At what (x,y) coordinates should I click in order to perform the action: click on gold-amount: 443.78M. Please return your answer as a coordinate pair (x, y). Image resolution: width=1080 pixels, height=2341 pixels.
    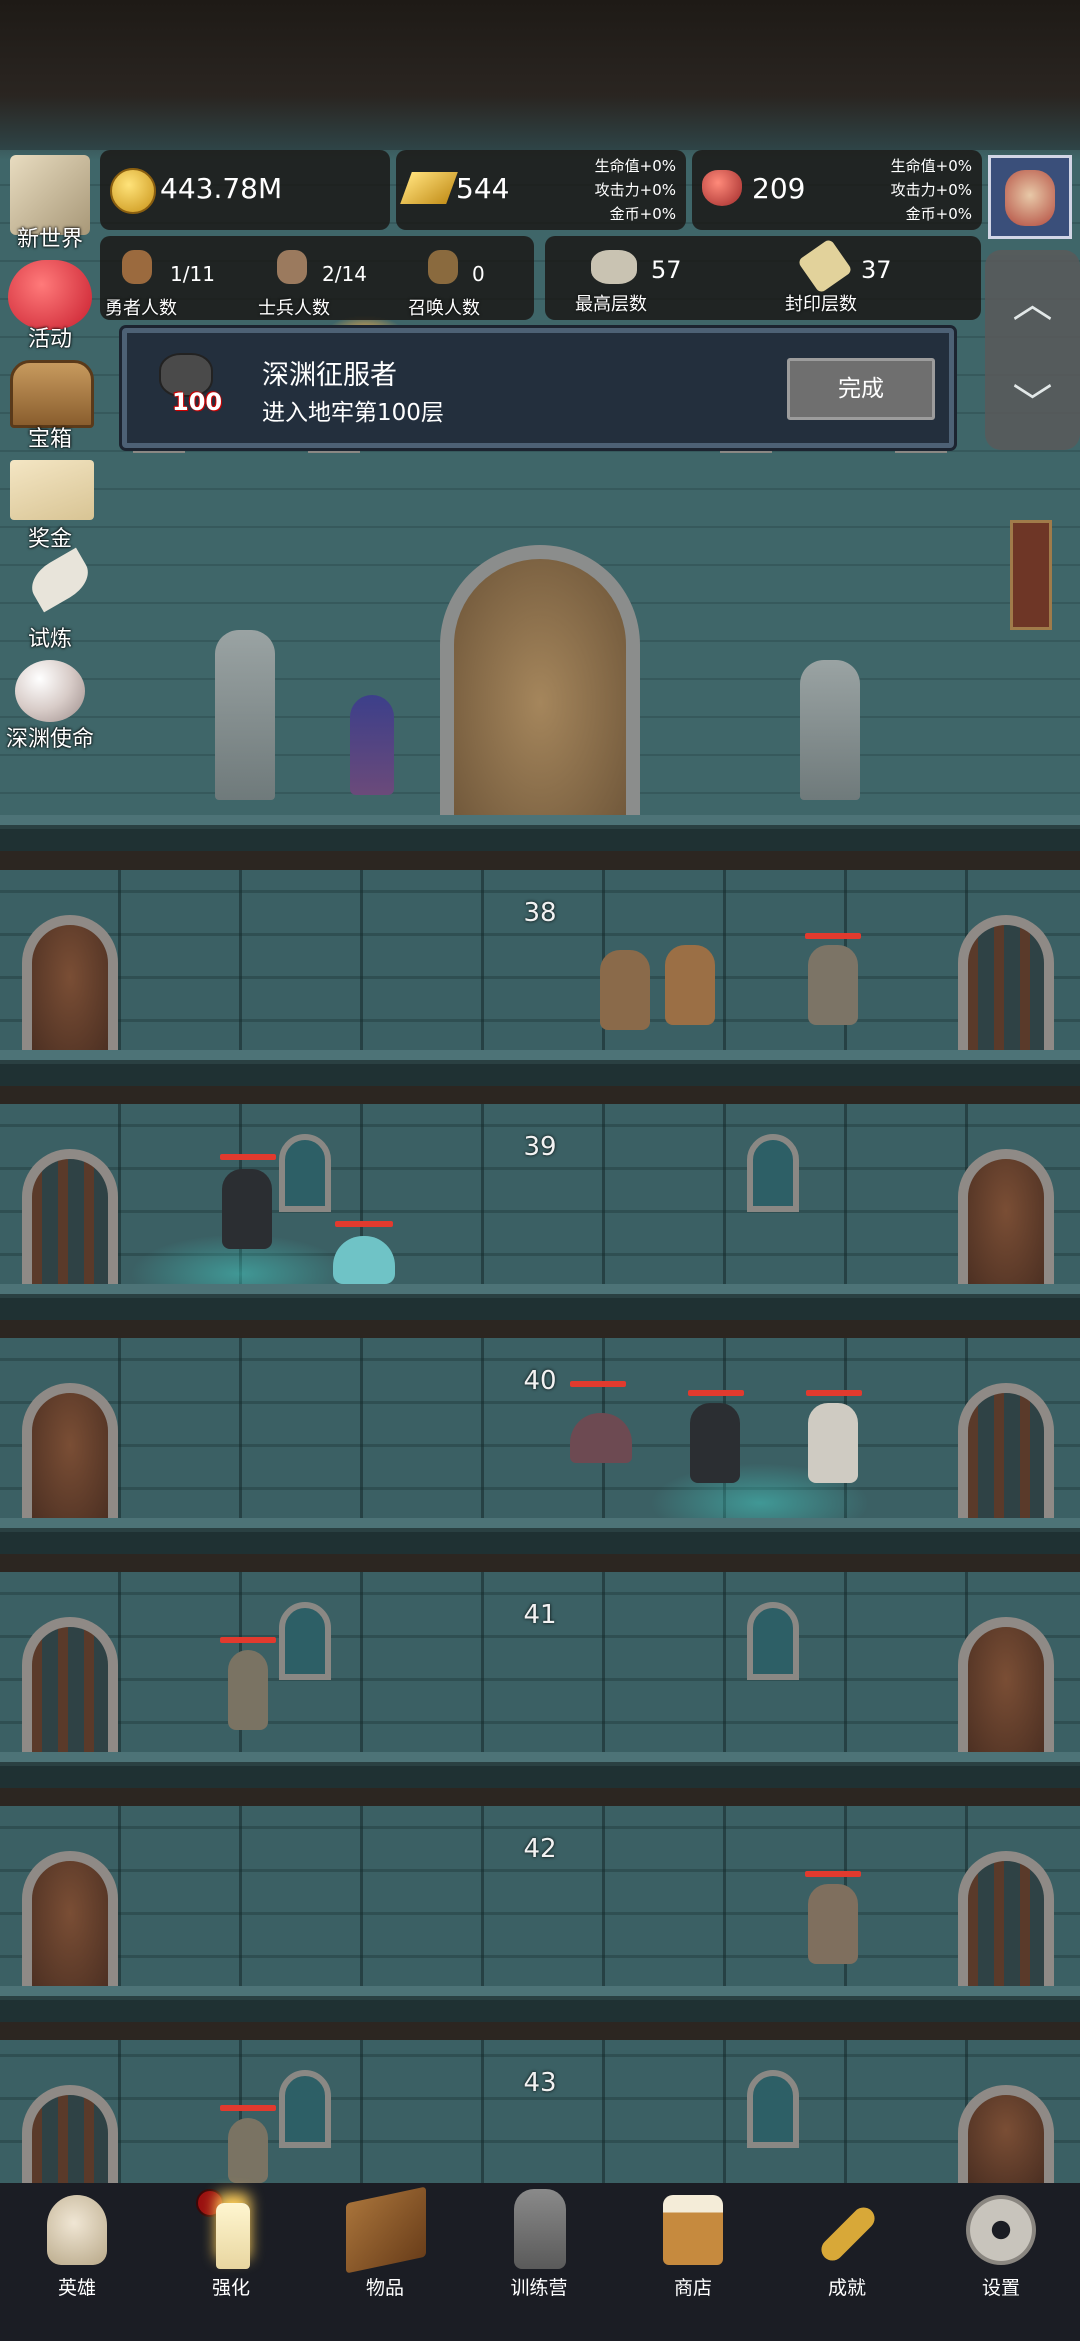
    Looking at the image, I should click on (221, 188).